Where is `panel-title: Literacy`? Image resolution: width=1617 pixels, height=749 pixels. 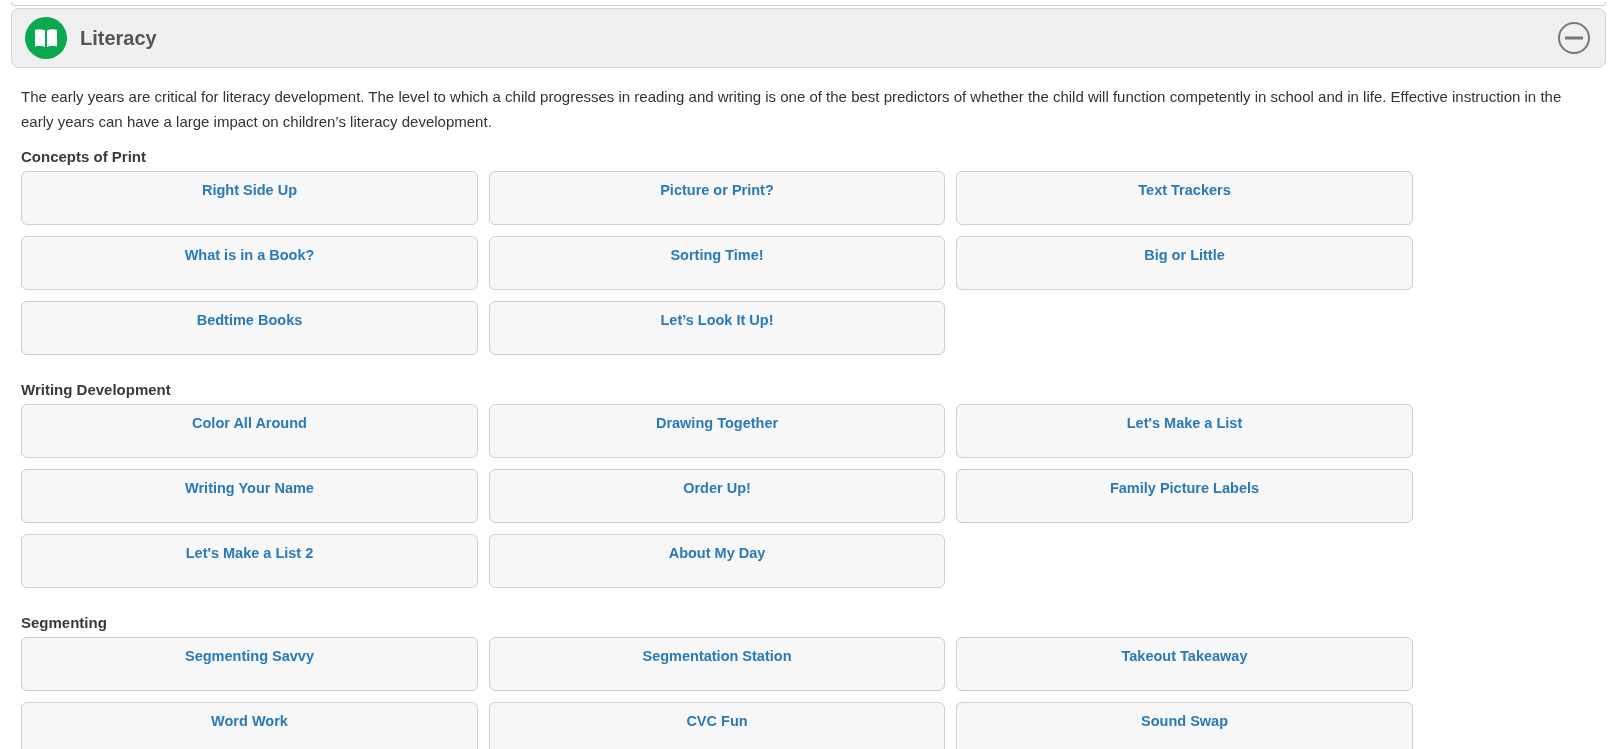
panel-title: Literacy is located at coordinates (118, 38).